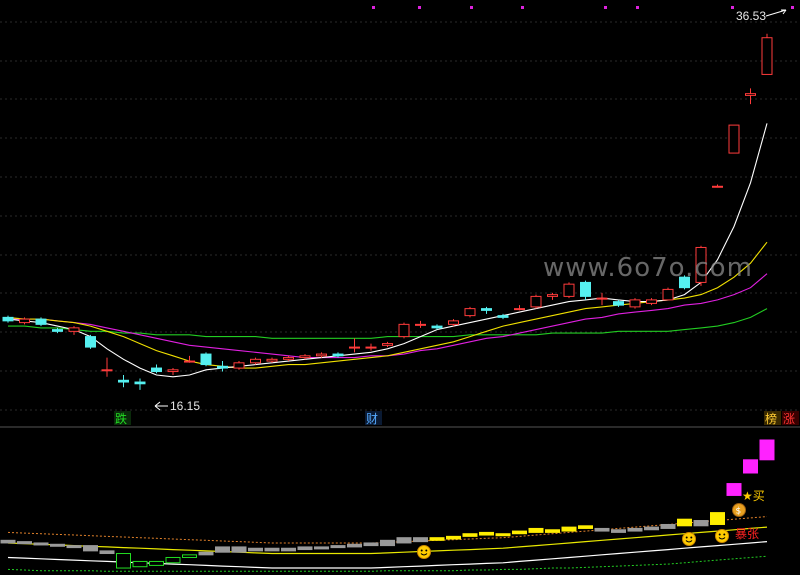 This screenshot has height=575, width=800. Describe the element at coordinates (648, 268) in the screenshot. I see `watermark-text: www.6o7o.com` at that location.